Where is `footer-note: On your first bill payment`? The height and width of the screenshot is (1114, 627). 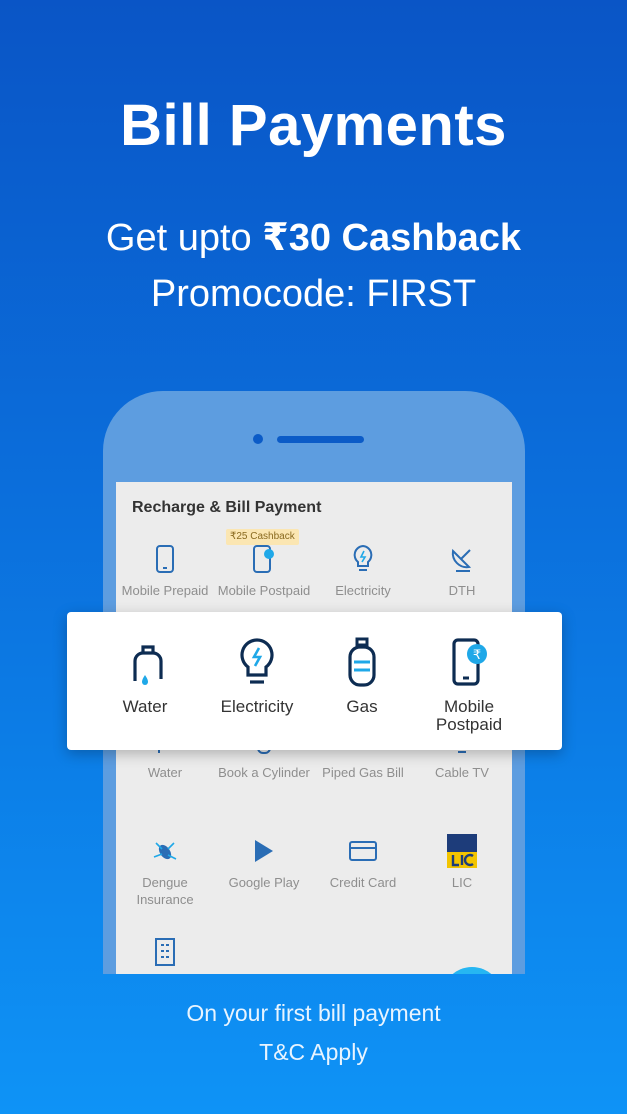
footer-note: On your first bill payment is located at coordinates (313, 1013).